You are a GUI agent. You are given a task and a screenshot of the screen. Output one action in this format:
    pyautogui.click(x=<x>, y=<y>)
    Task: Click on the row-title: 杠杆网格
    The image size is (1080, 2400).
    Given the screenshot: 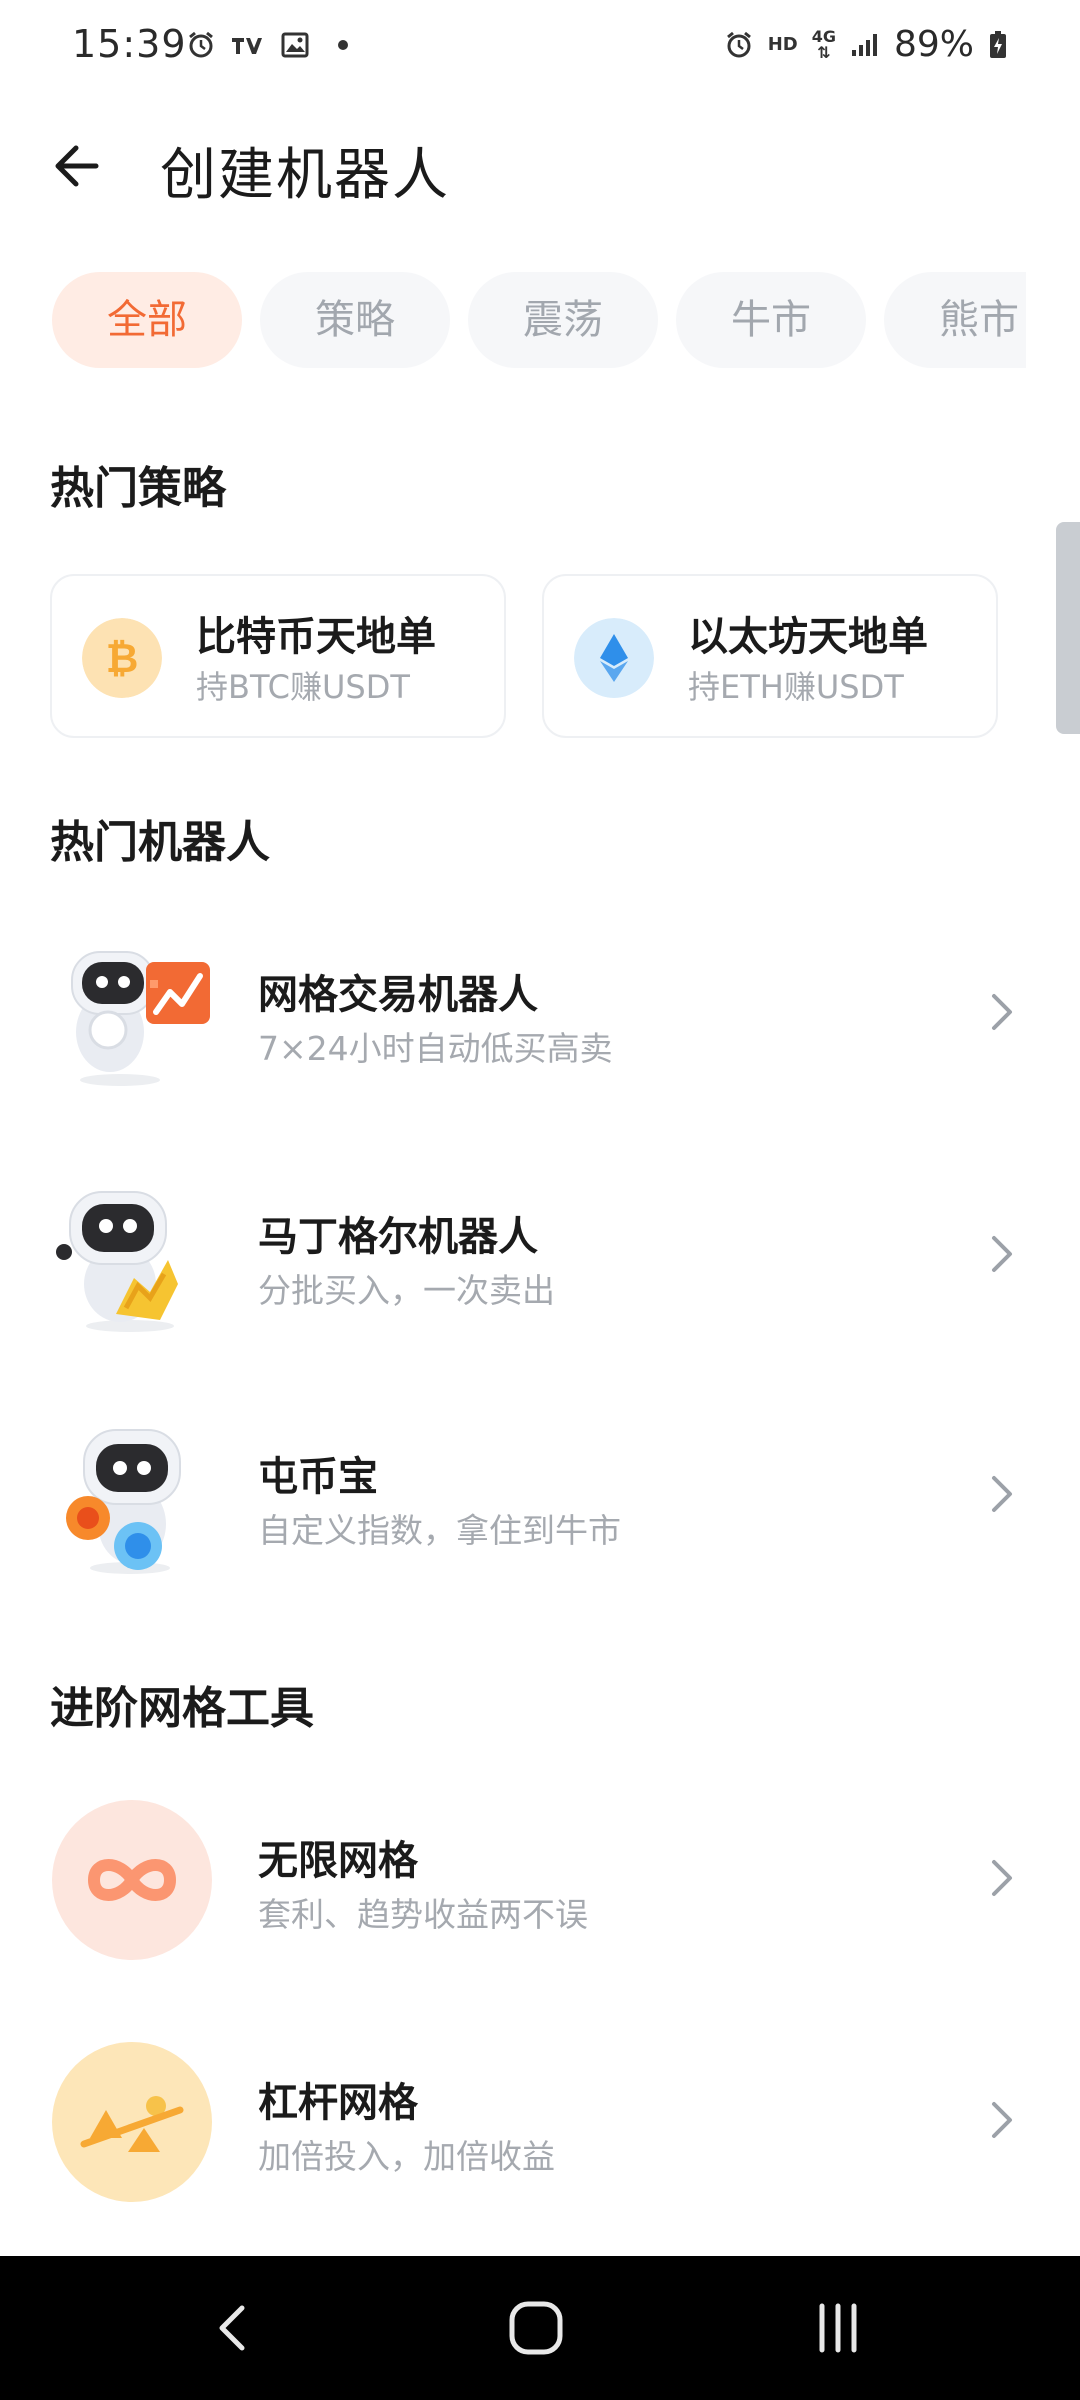 What is the action you would take?
    pyautogui.click(x=338, y=2103)
    